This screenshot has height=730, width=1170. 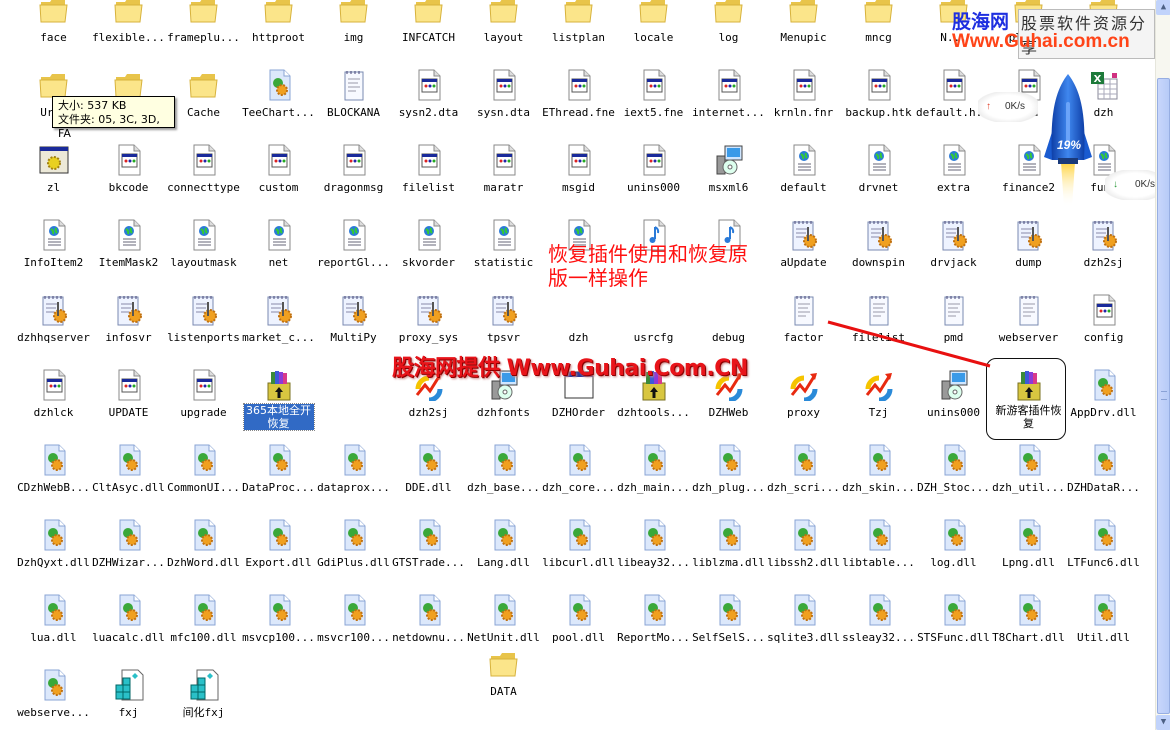 I want to click on annotation-text: 恢复插件使用和恢复原 版一样操作, so click(x=648, y=266).